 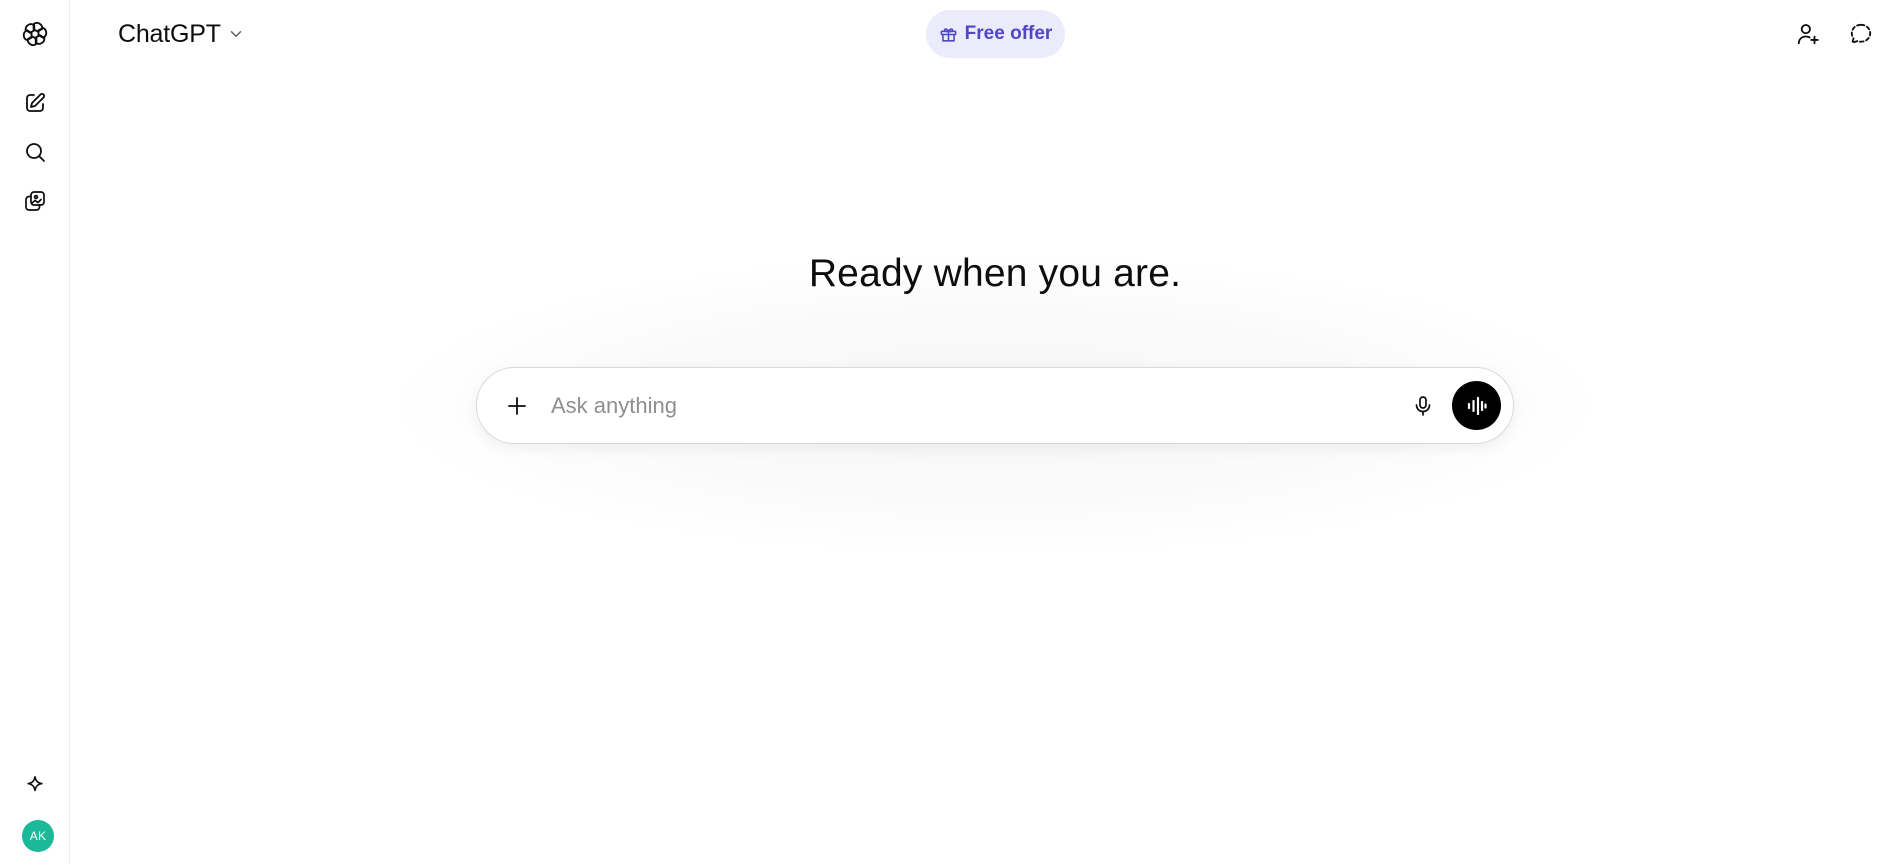 I want to click on composer, so click(x=995, y=405).